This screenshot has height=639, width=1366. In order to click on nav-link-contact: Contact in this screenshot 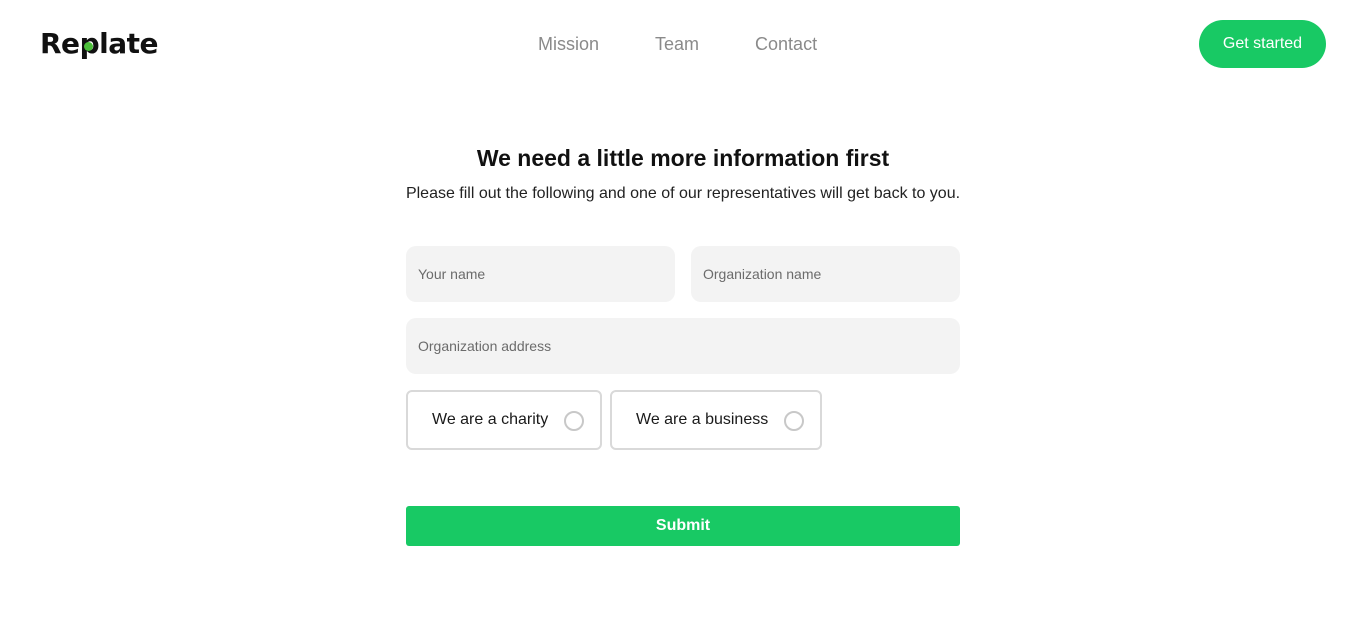, I will do `click(786, 44)`.